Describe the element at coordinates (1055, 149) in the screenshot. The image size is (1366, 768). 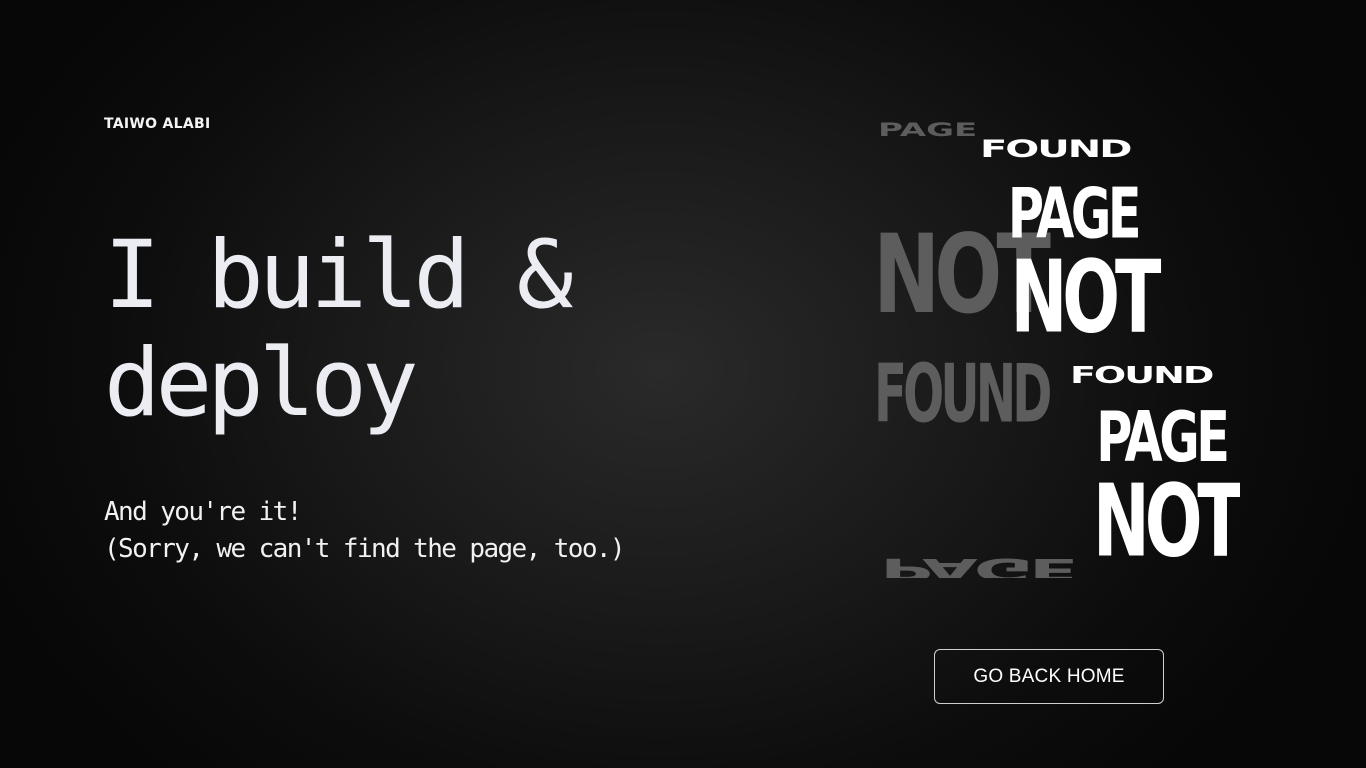
I see `ribbon-front-top-text: FOUND` at that location.